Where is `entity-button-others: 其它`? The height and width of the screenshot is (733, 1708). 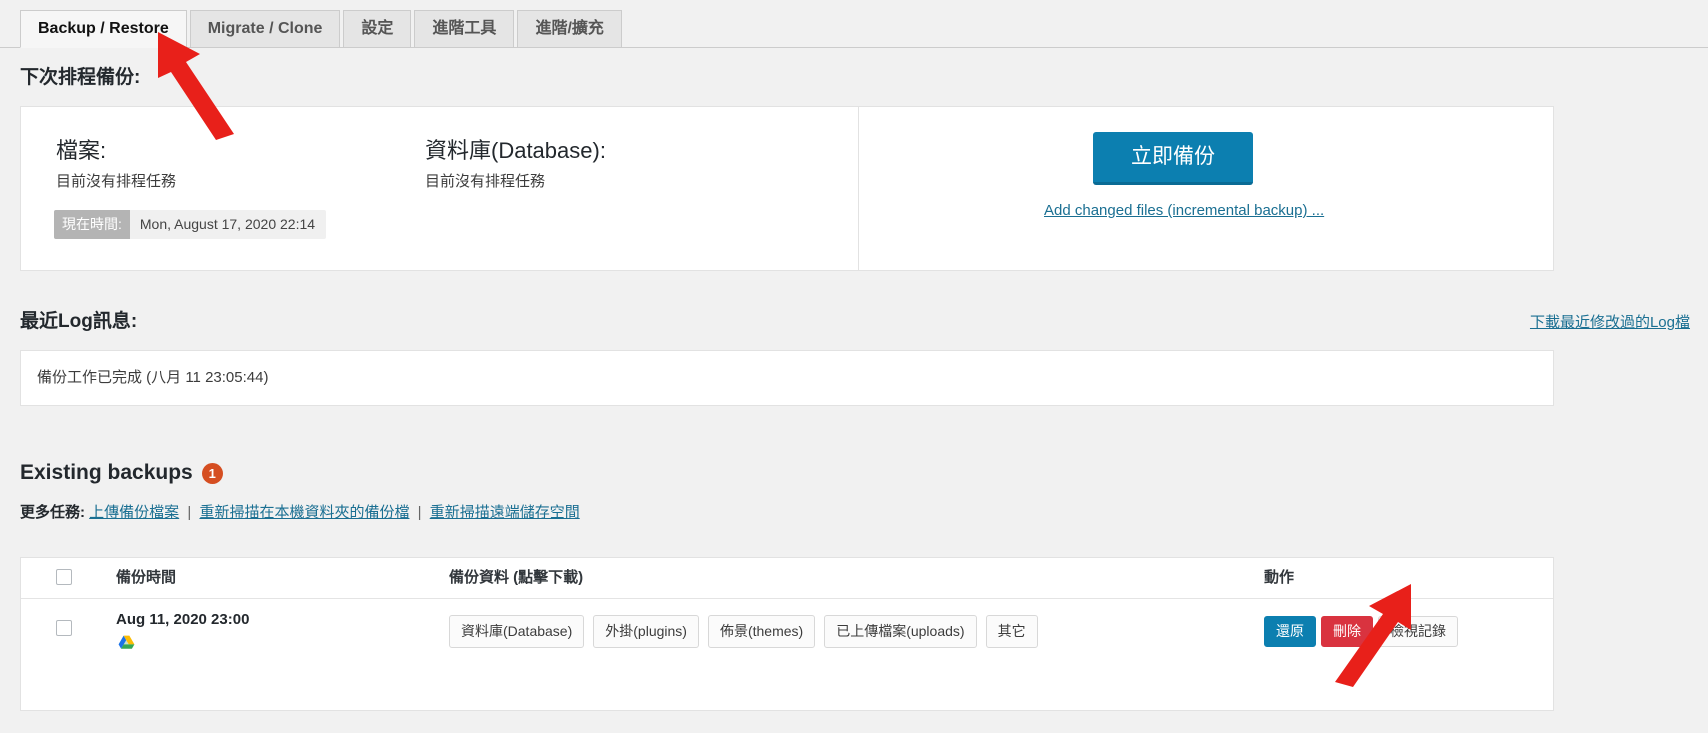
entity-button-others: 其它 is located at coordinates (1011, 631).